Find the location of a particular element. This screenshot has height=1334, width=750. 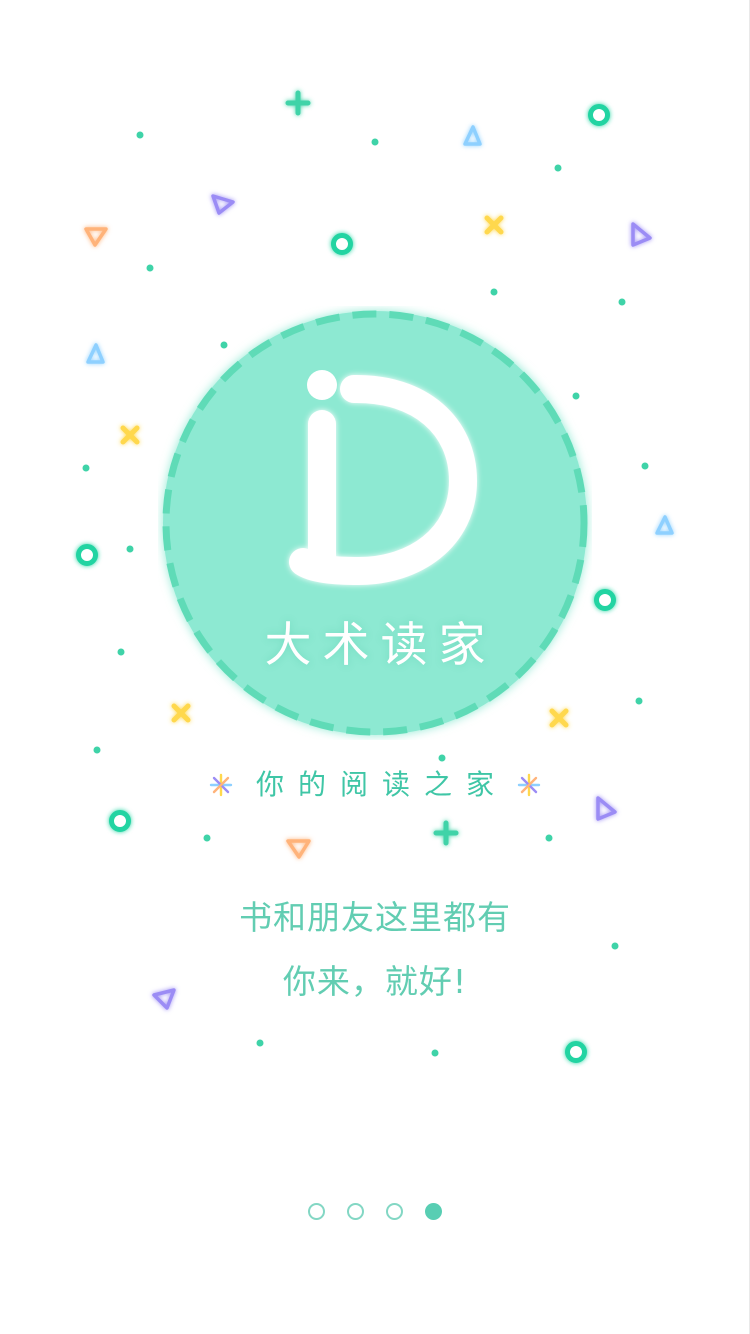

slogan-line-1: 书和朋友这里都有 is located at coordinates (375, 917).